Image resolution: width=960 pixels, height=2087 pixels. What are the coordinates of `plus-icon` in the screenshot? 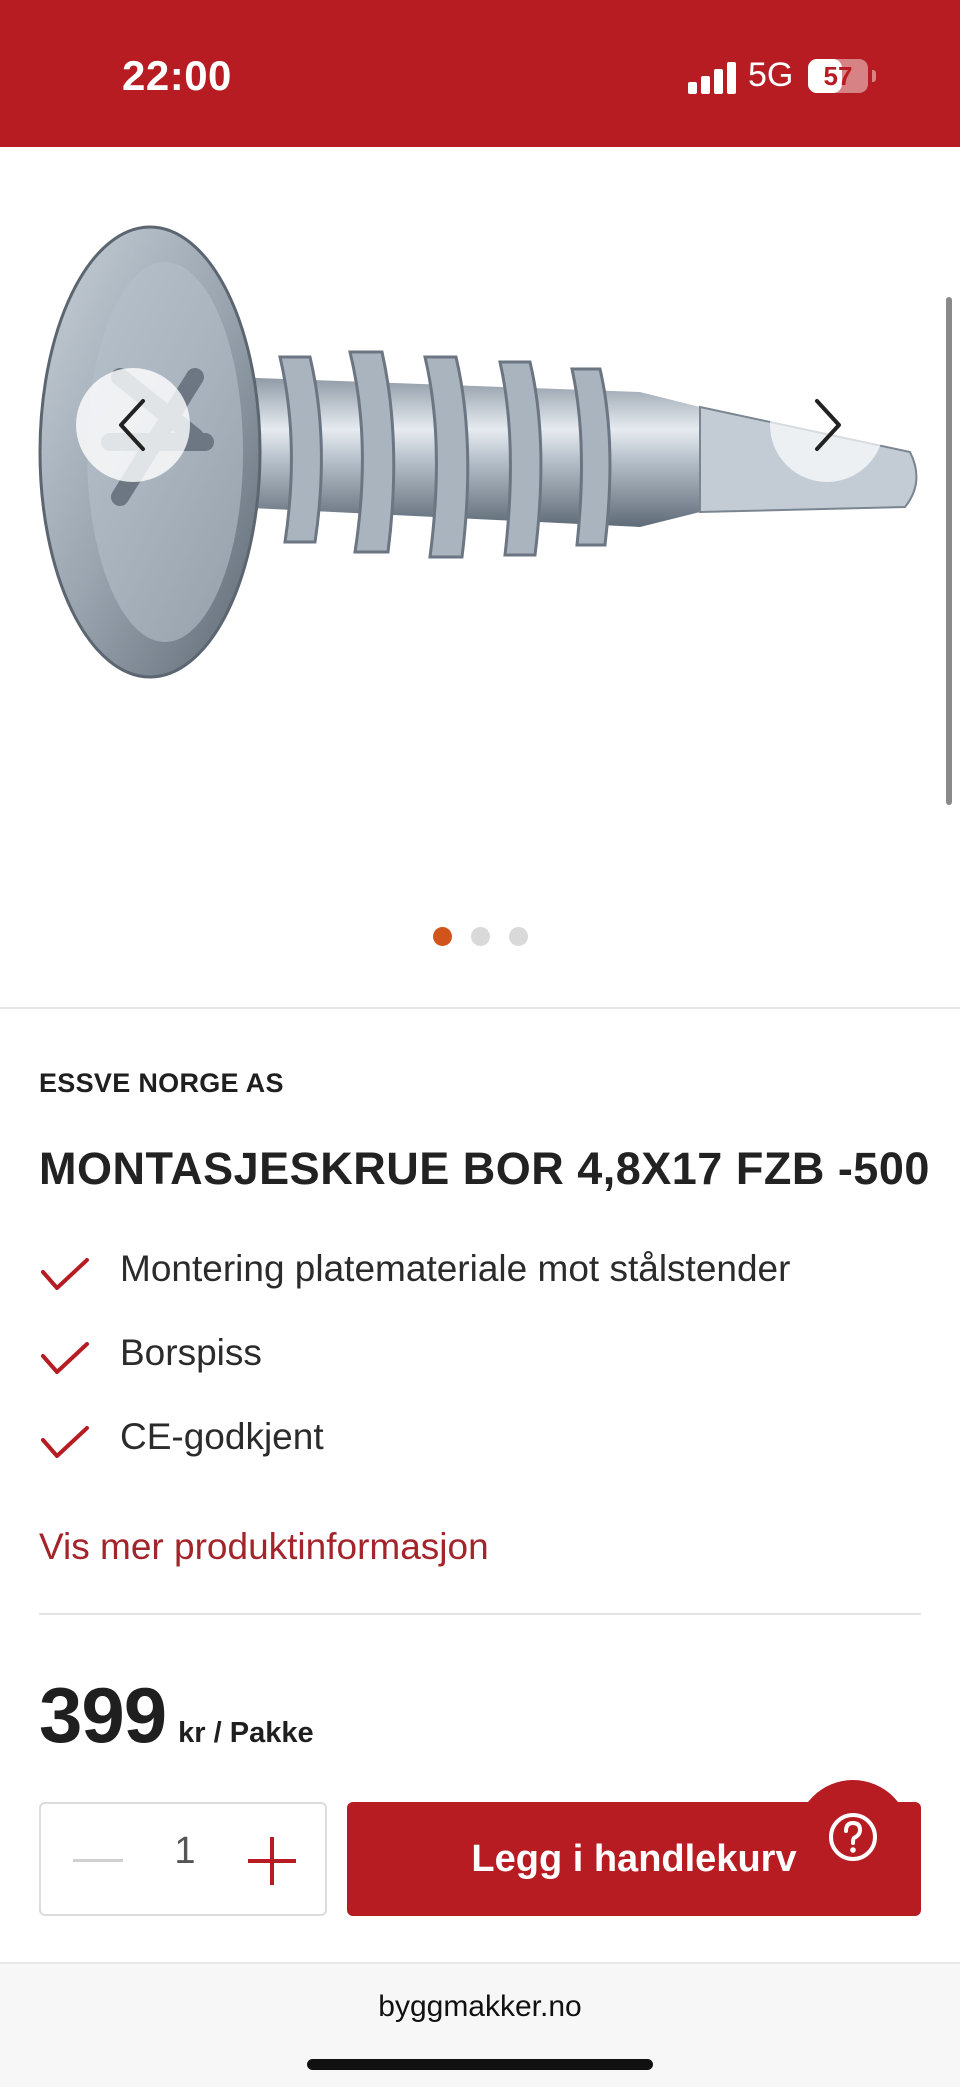 It's located at (272, 1861).